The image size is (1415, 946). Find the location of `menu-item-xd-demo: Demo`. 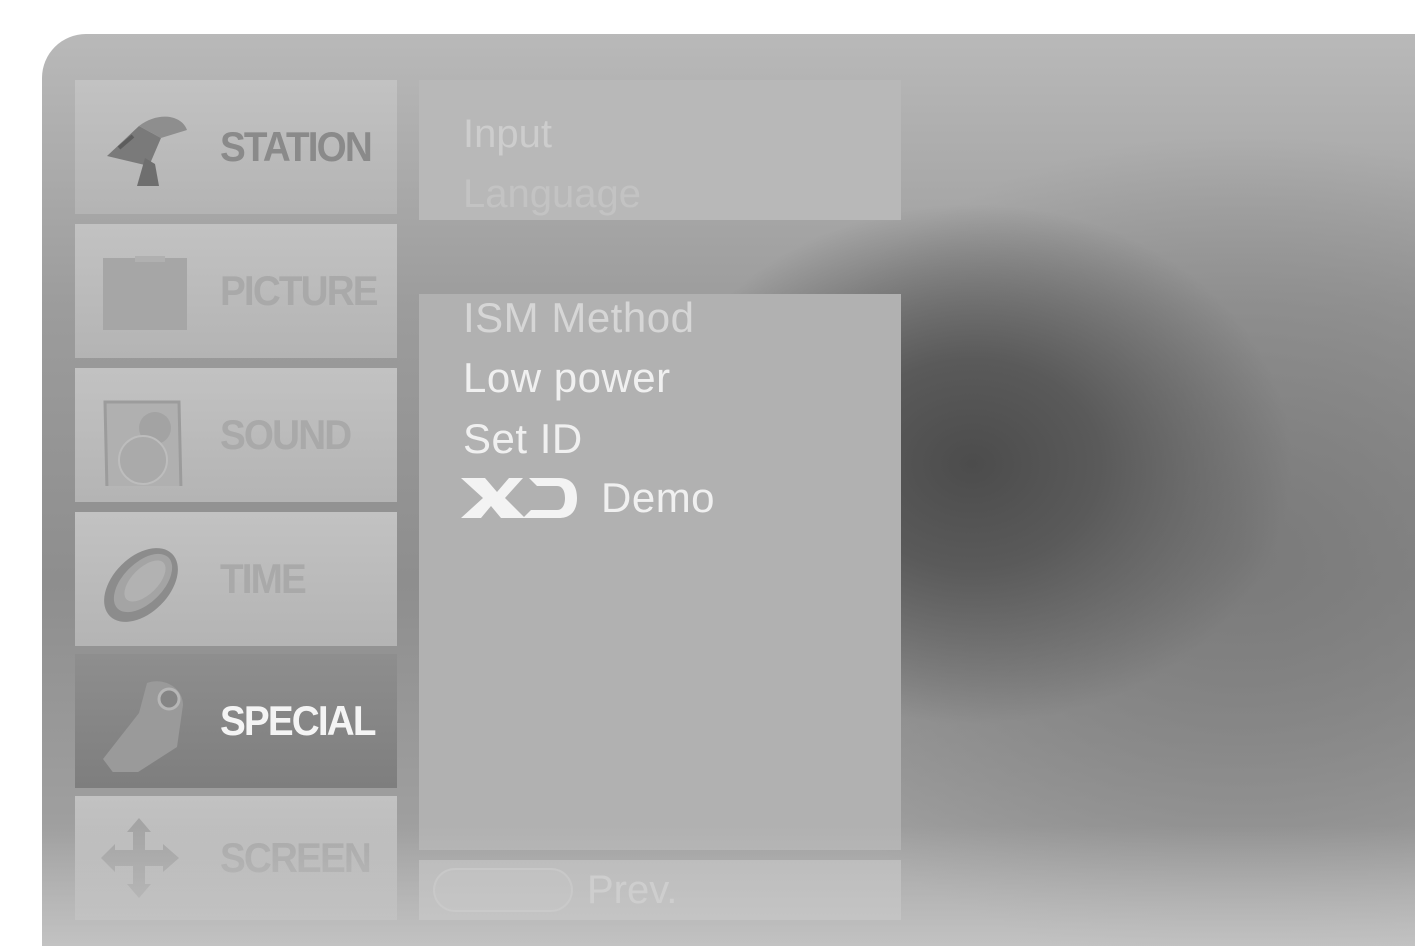

menu-item-xd-demo: Demo is located at coordinates (588, 498).